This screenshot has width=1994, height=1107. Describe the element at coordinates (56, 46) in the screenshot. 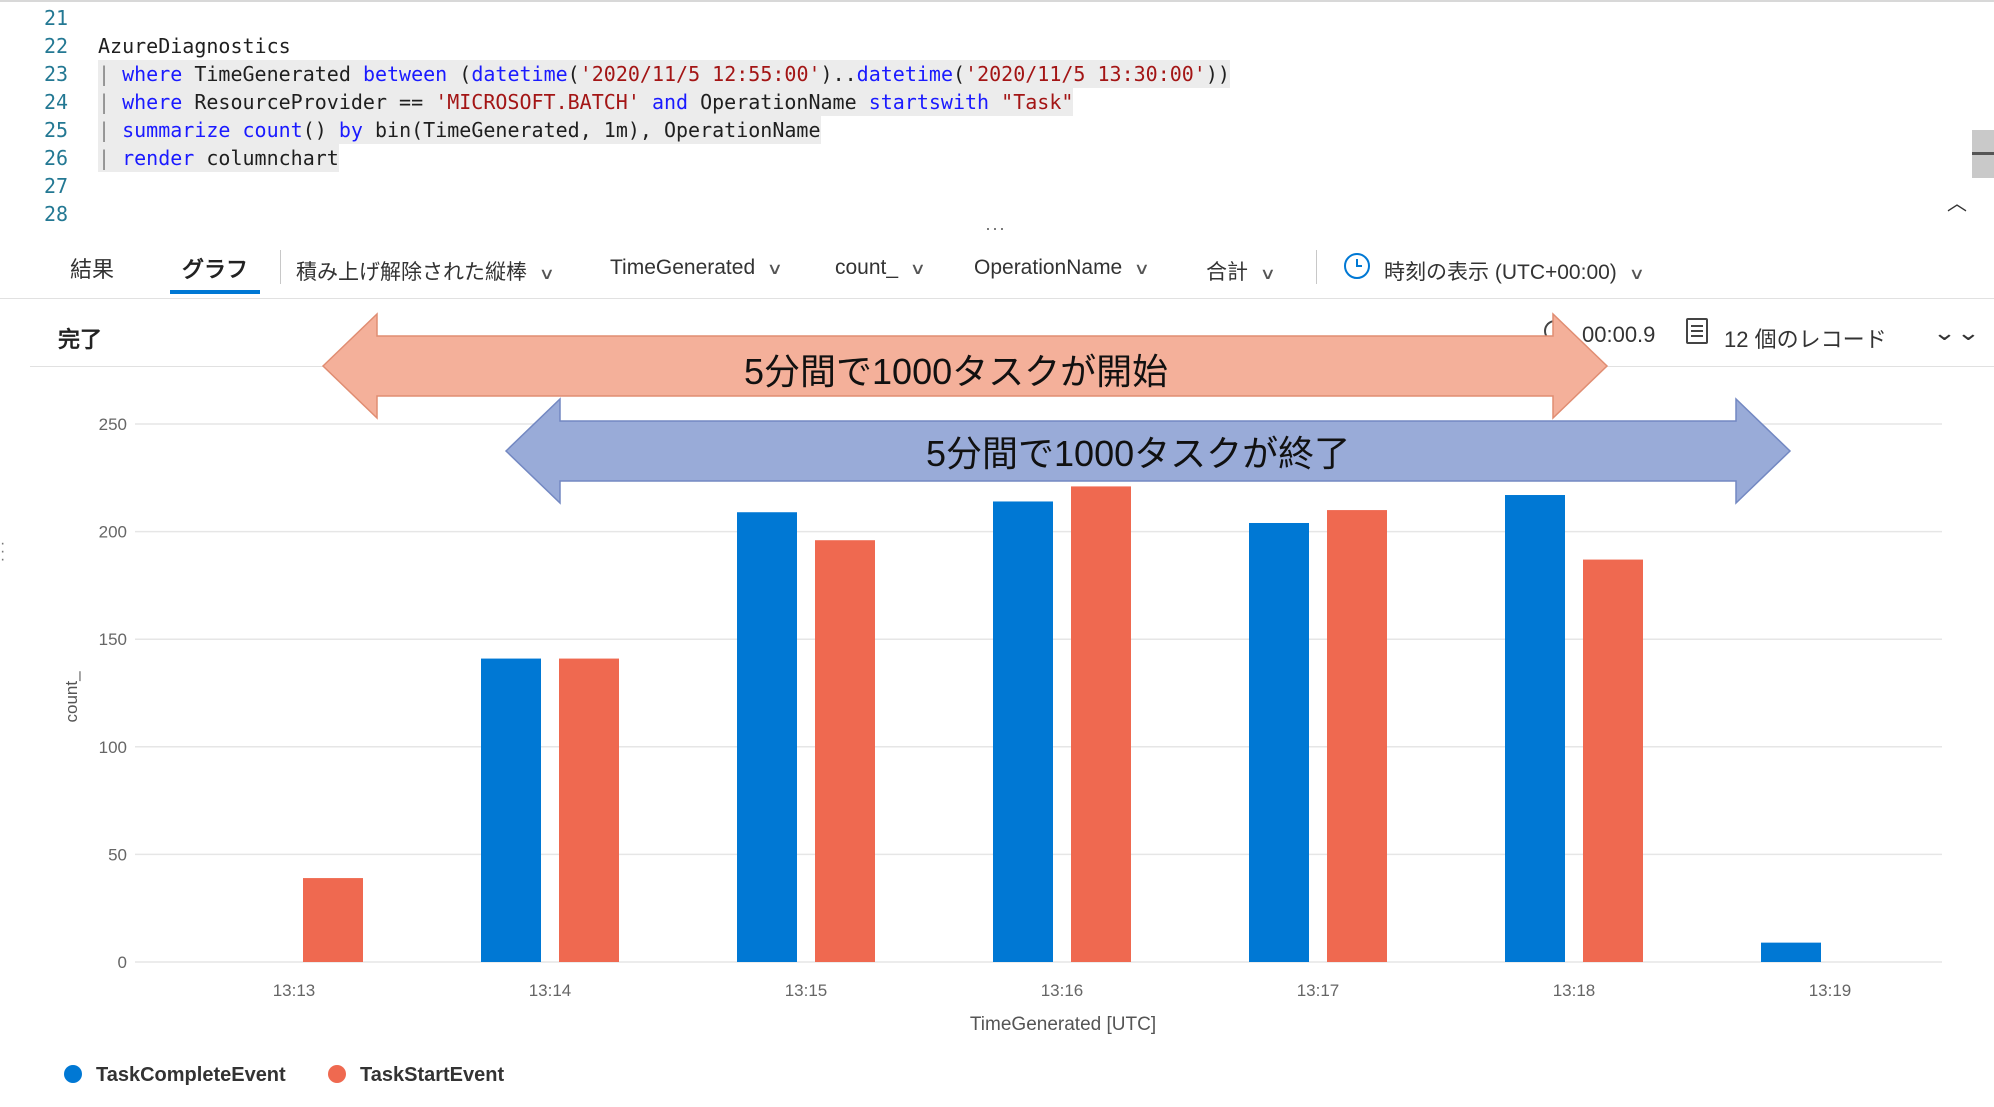

I see `line-number: 22` at that location.